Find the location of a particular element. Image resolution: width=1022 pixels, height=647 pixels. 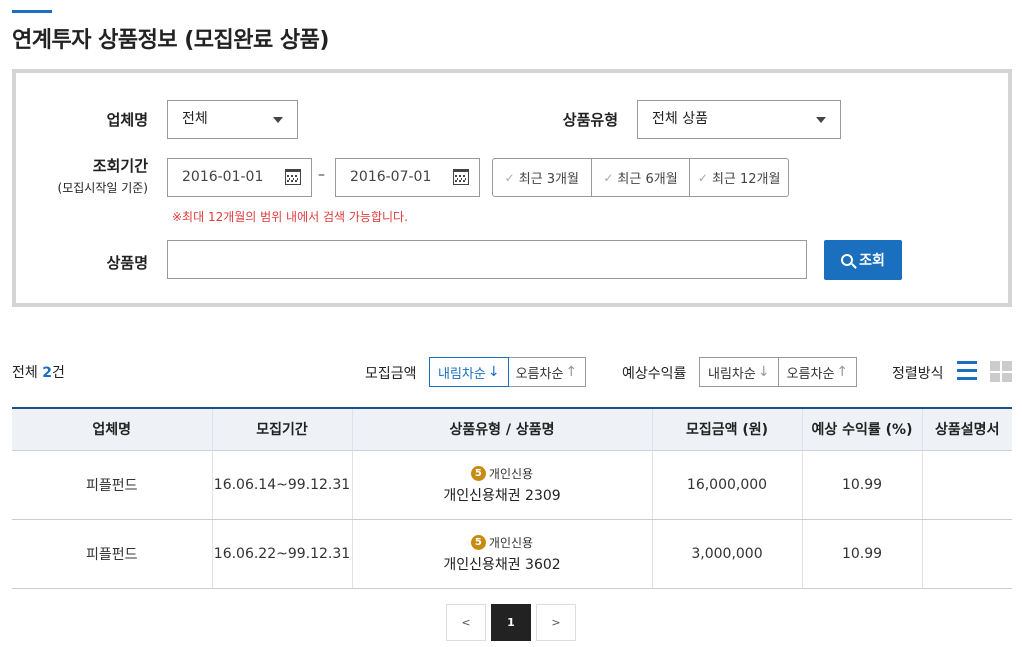

amount-sort-label: 모집금액 is located at coordinates (391, 374).